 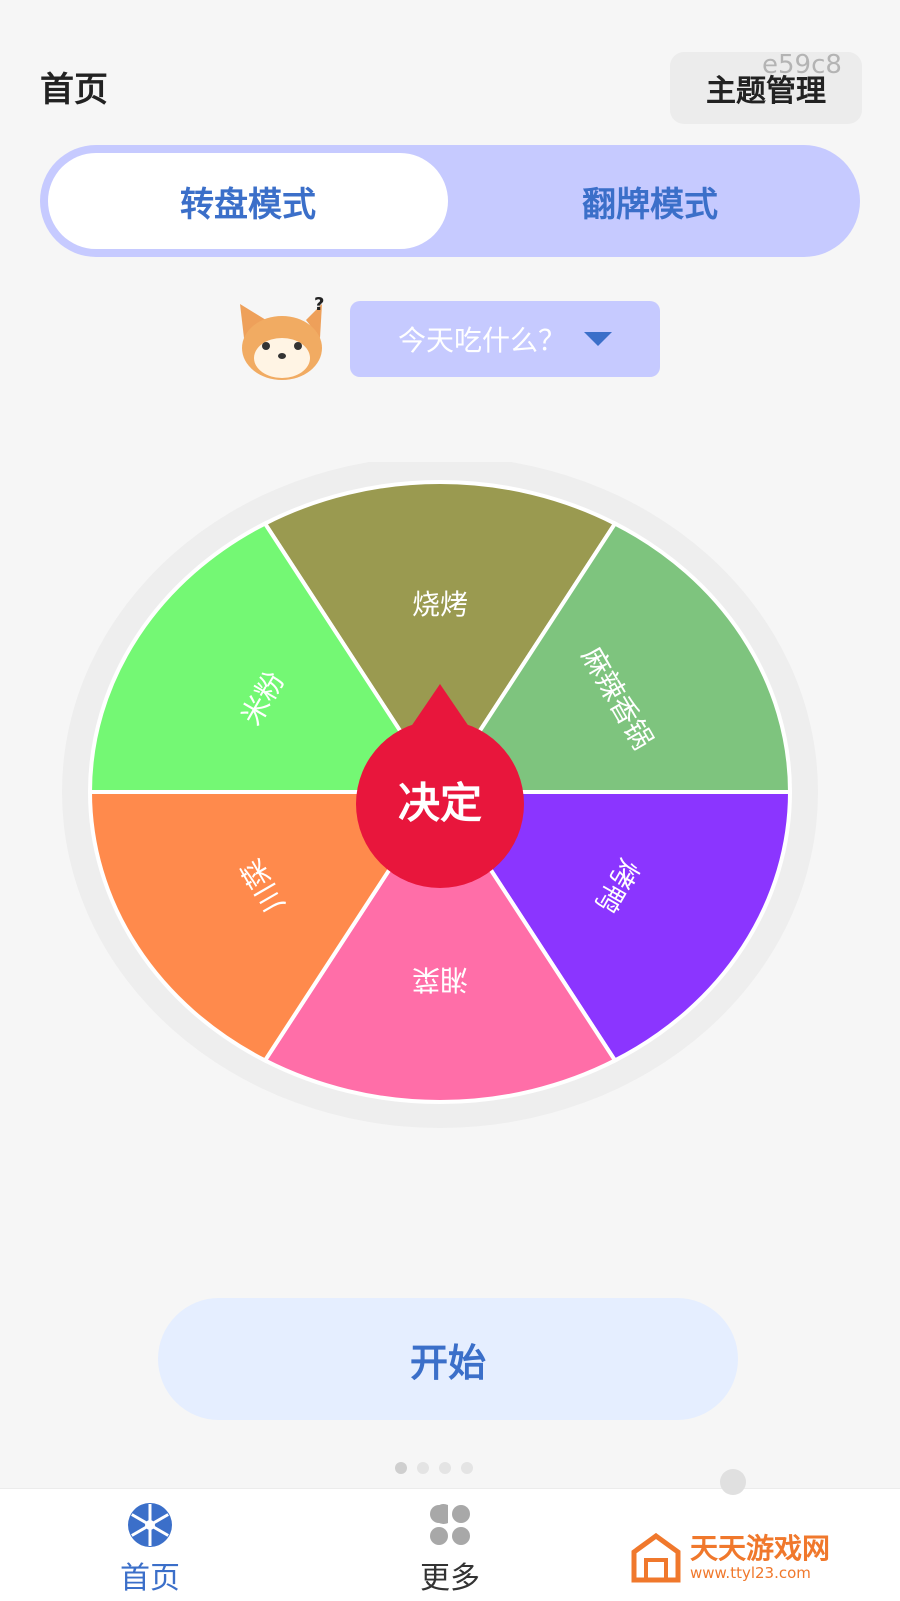 I want to click on grid-icon, so click(x=450, y=1524).